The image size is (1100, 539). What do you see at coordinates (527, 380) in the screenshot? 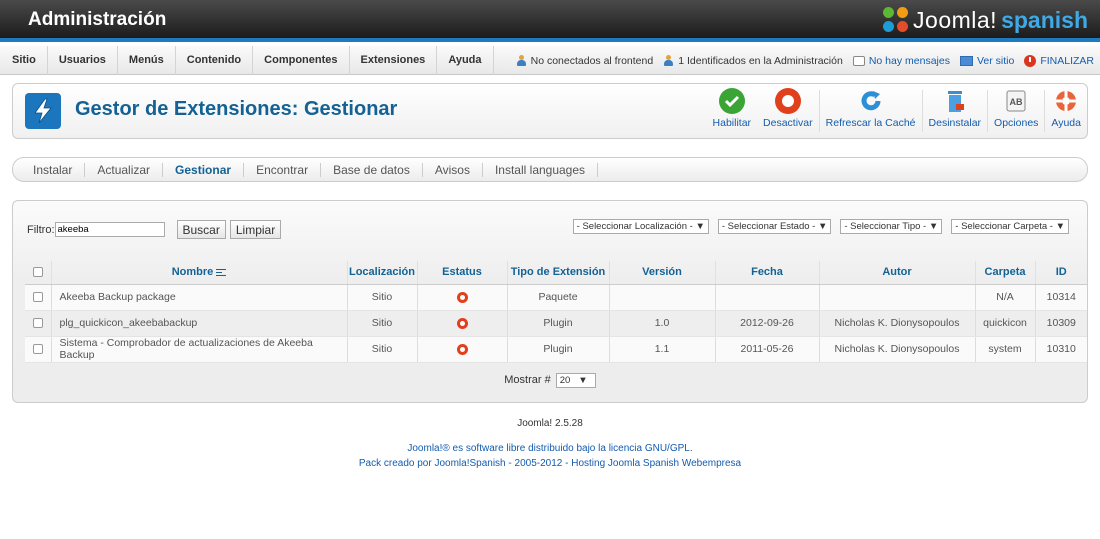
I see `pager-label: Mostrar #` at bounding box center [527, 380].